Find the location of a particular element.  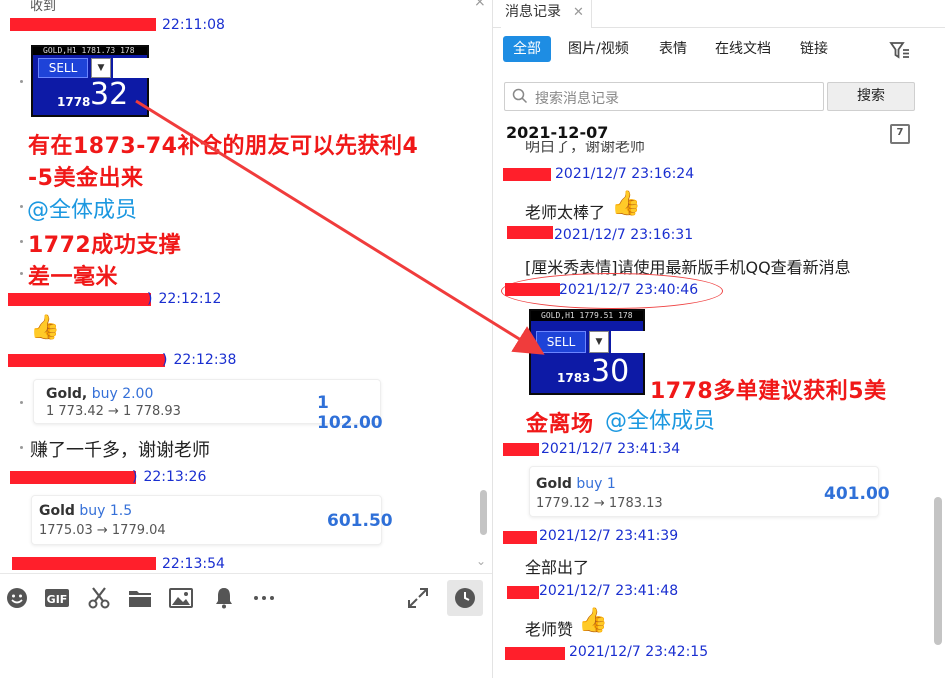

search-placeholder: 搜索消息记录 is located at coordinates (577, 99).